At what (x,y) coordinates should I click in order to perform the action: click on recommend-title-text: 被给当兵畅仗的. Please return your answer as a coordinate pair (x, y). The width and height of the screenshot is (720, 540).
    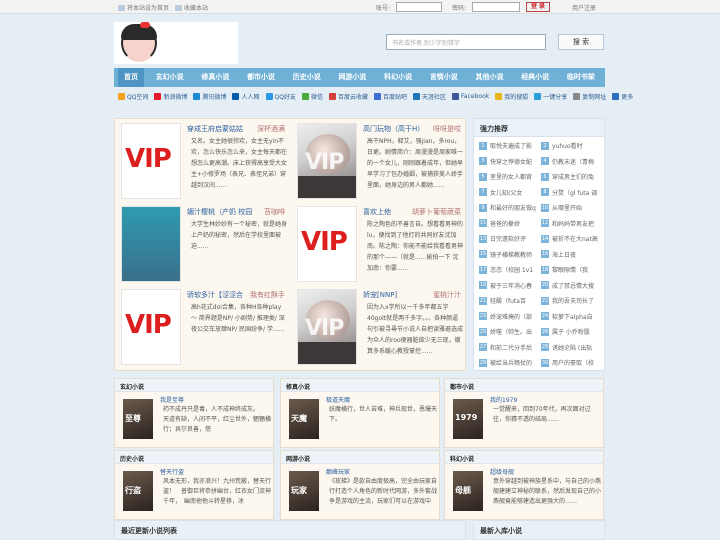
    Looking at the image, I should click on (511, 362).